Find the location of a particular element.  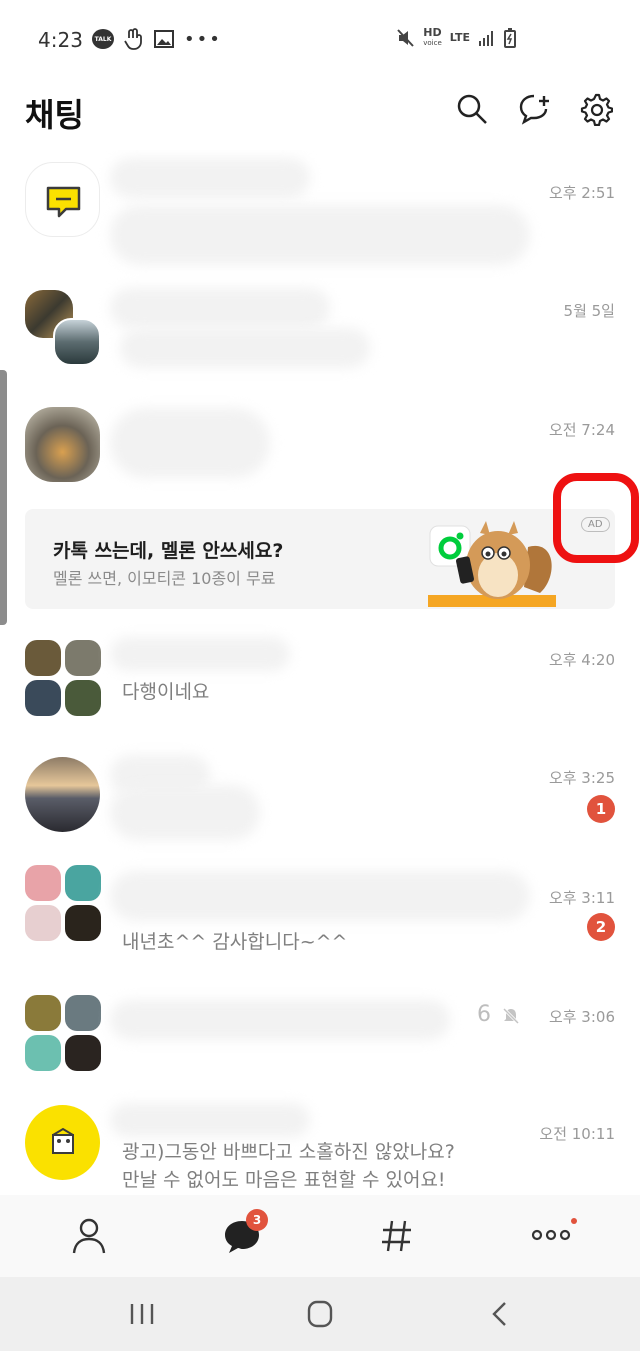

chat-preview: 다행이네요 is located at coordinates (166, 692).